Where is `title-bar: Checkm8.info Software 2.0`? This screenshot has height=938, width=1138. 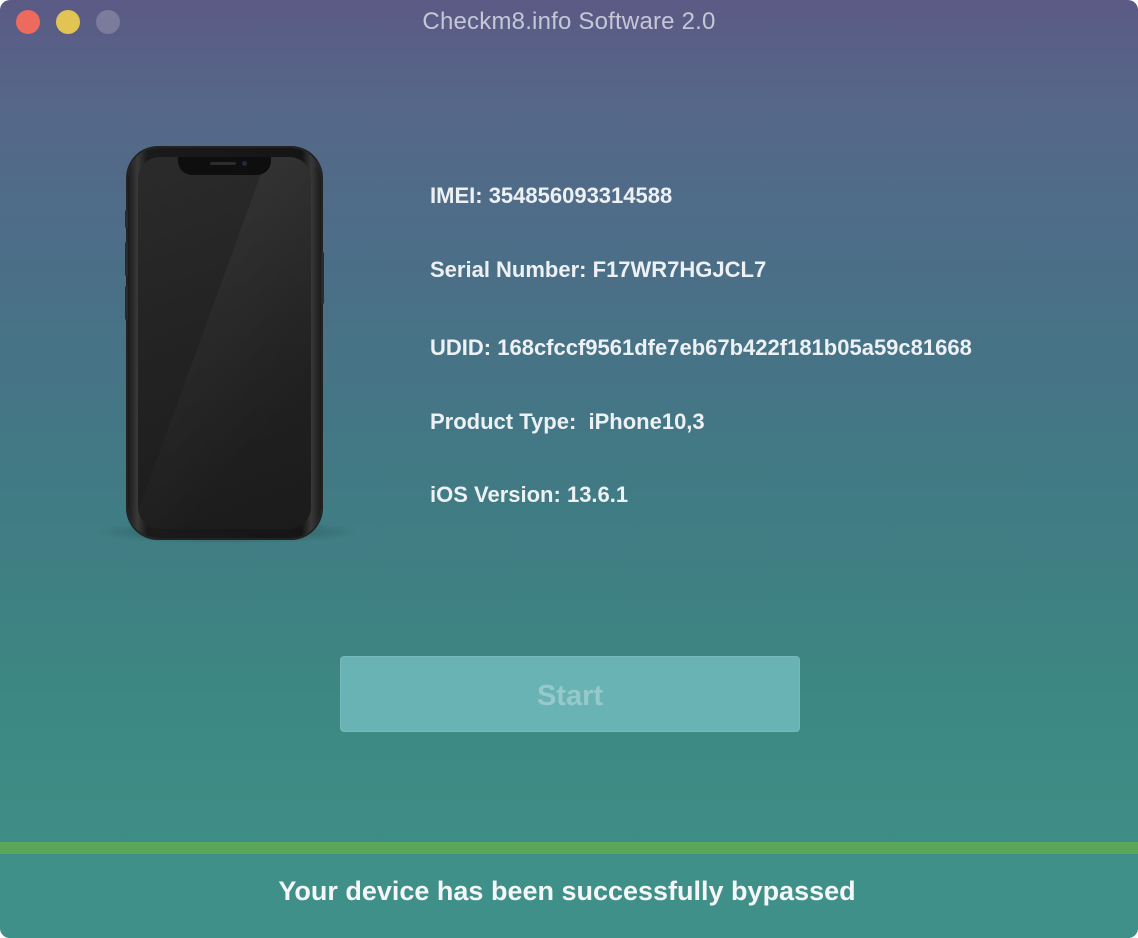 title-bar: Checkm8.info Software 2.0 is located at coordinates (569, 22).